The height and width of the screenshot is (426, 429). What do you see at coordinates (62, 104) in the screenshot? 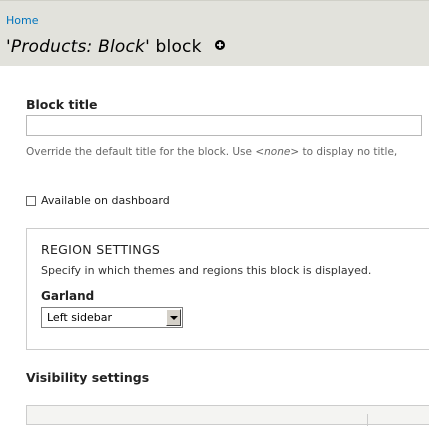
I see `block-title-label: Block title` at bounding box center [62, 104].